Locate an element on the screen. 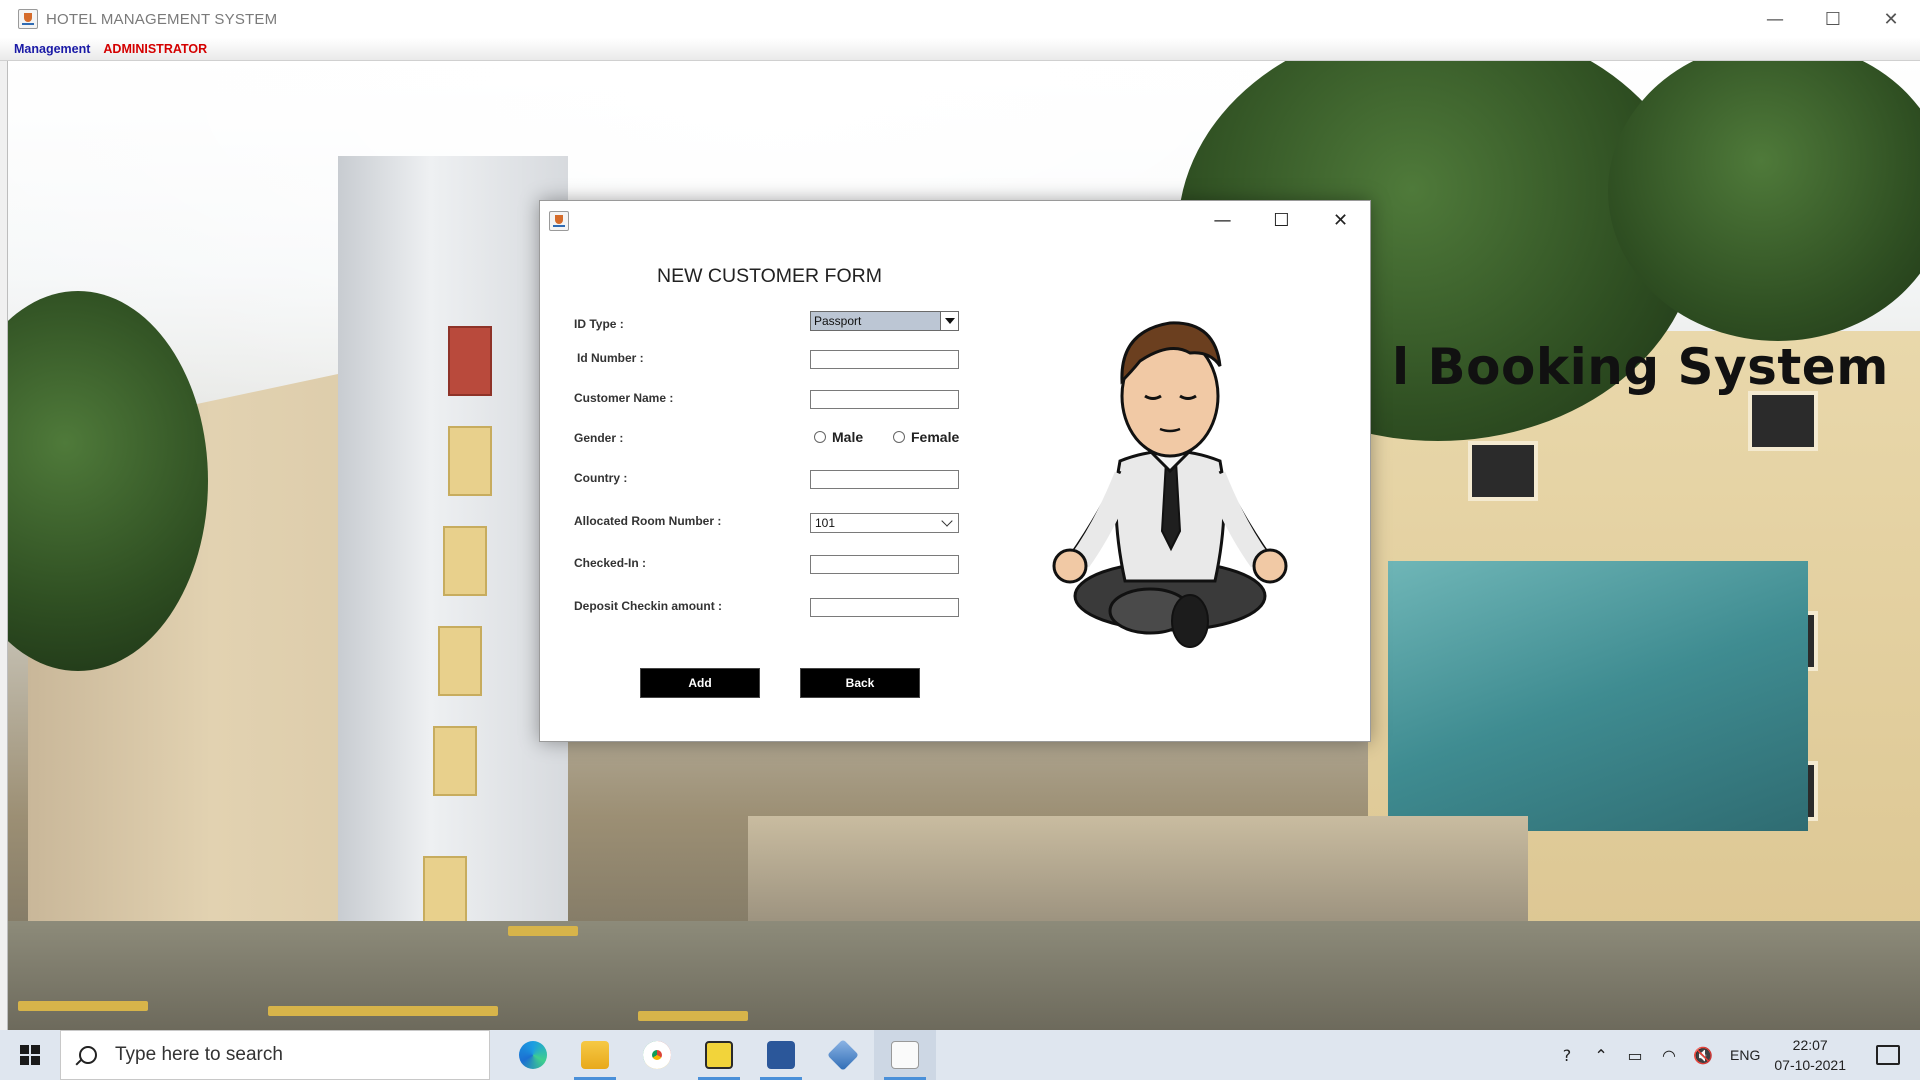  start-button is located at coordinates (30, 1055).